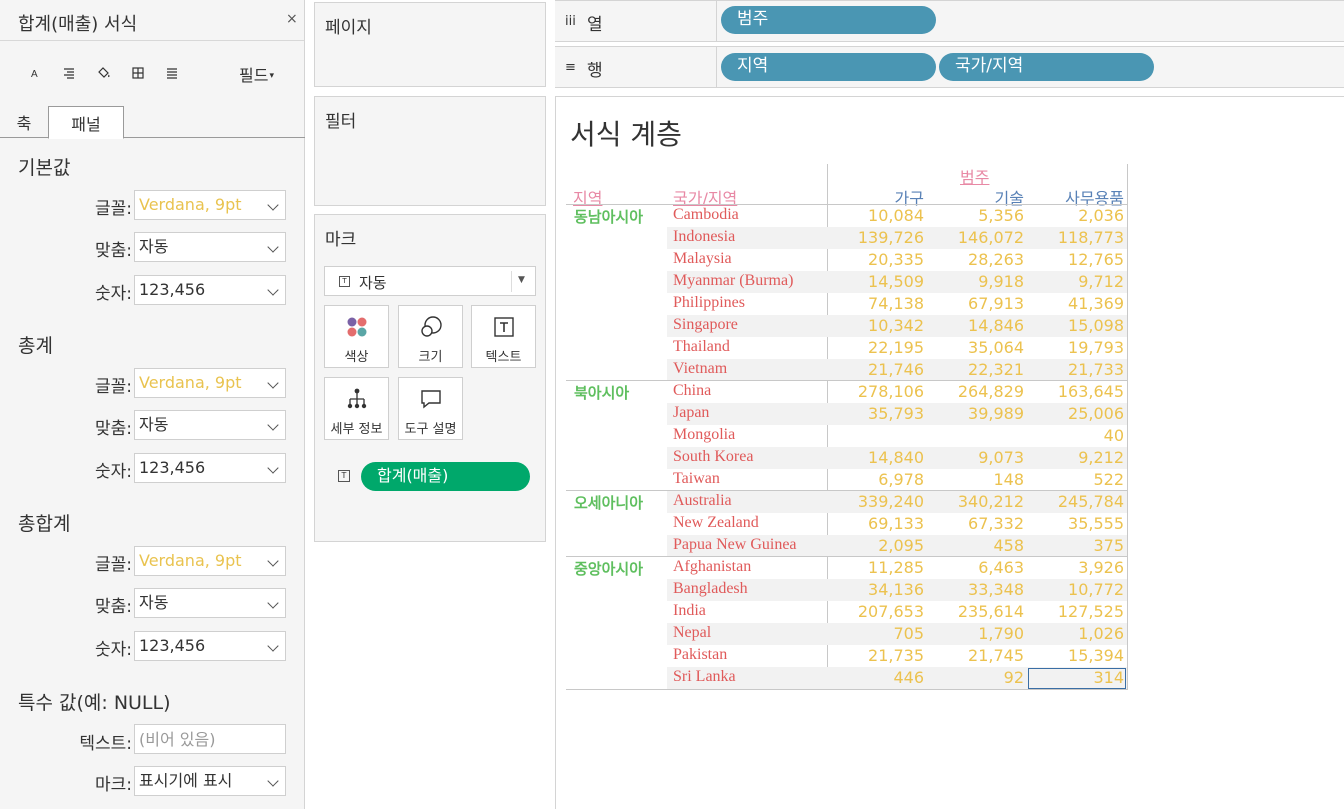 The height and width of the screenshot is (809, 1344). I want to click on default-number-dropdown: 123,456, so click(210, 290).